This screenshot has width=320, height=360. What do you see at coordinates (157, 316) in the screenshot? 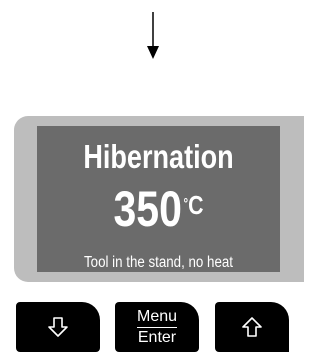
I see `menu-label: Menu` at bounding box center [157, 316].